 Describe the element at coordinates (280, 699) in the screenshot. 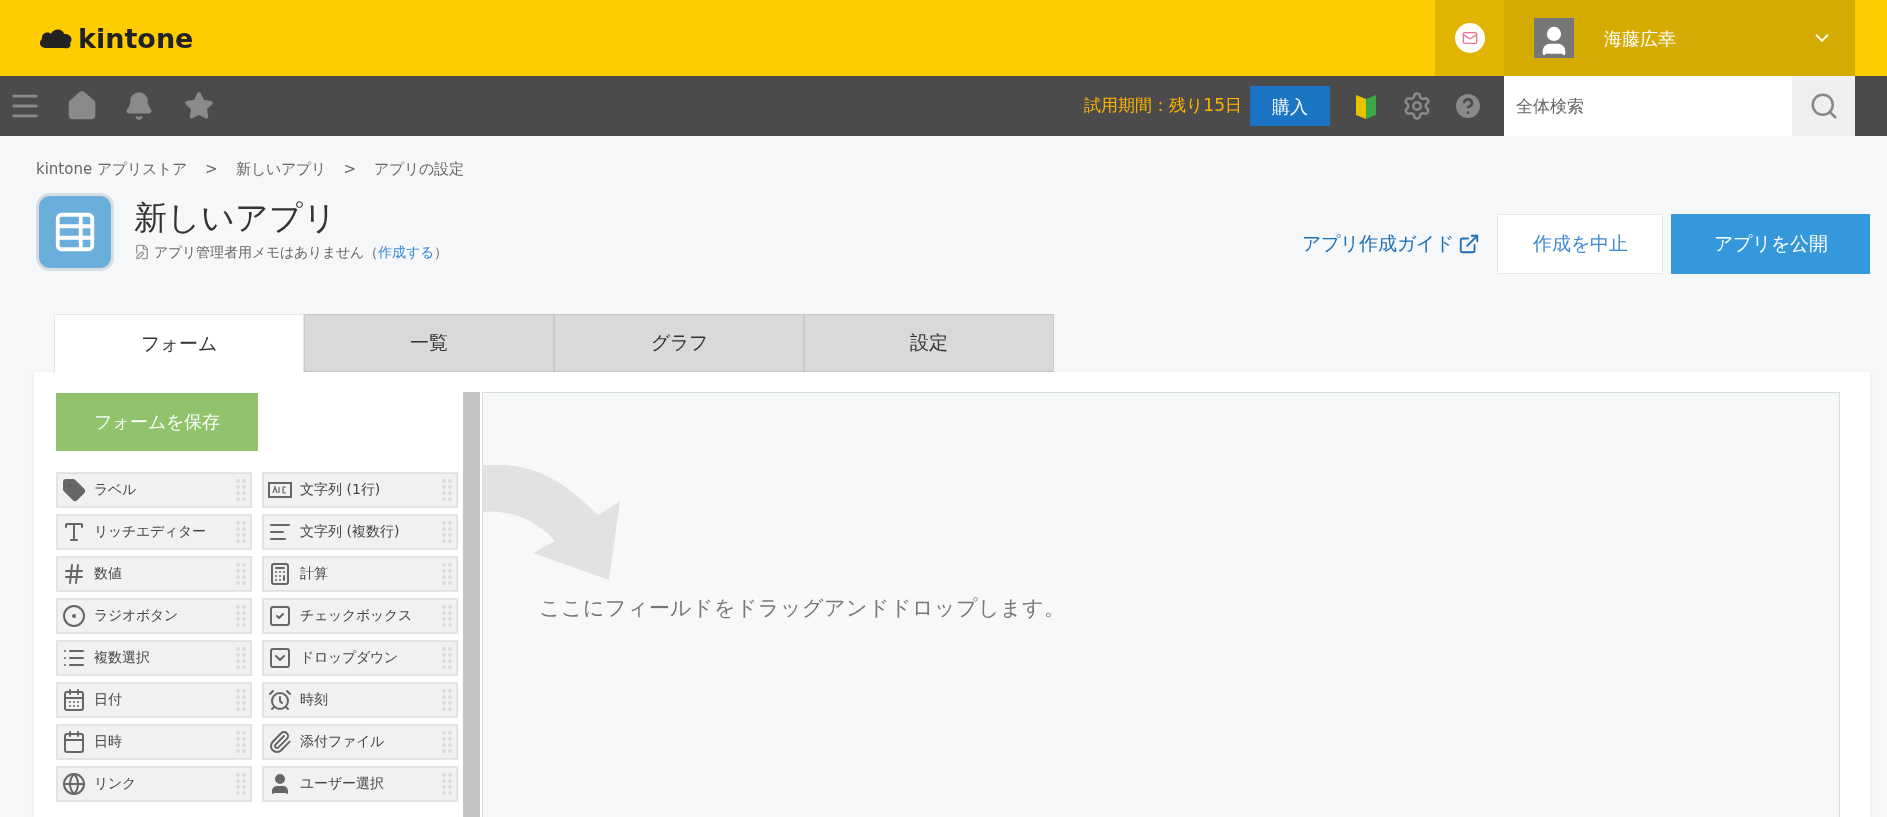

I see `alarm-clock-icon` at that location.